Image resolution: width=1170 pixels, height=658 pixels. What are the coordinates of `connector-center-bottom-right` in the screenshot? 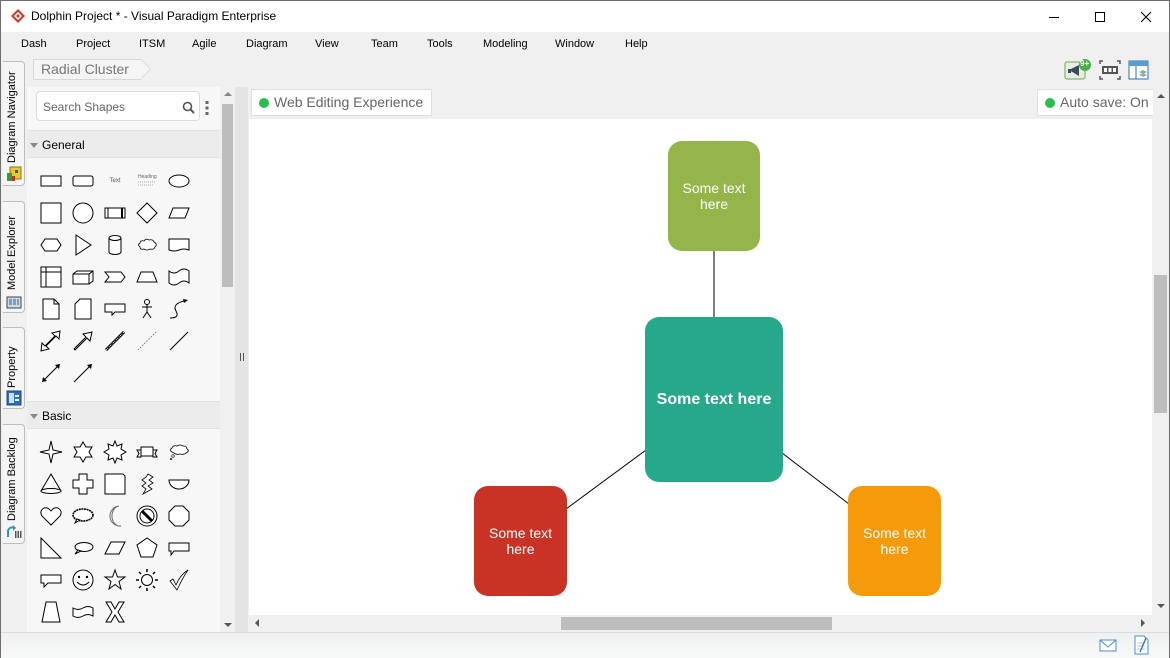 It's located at (815, 478).